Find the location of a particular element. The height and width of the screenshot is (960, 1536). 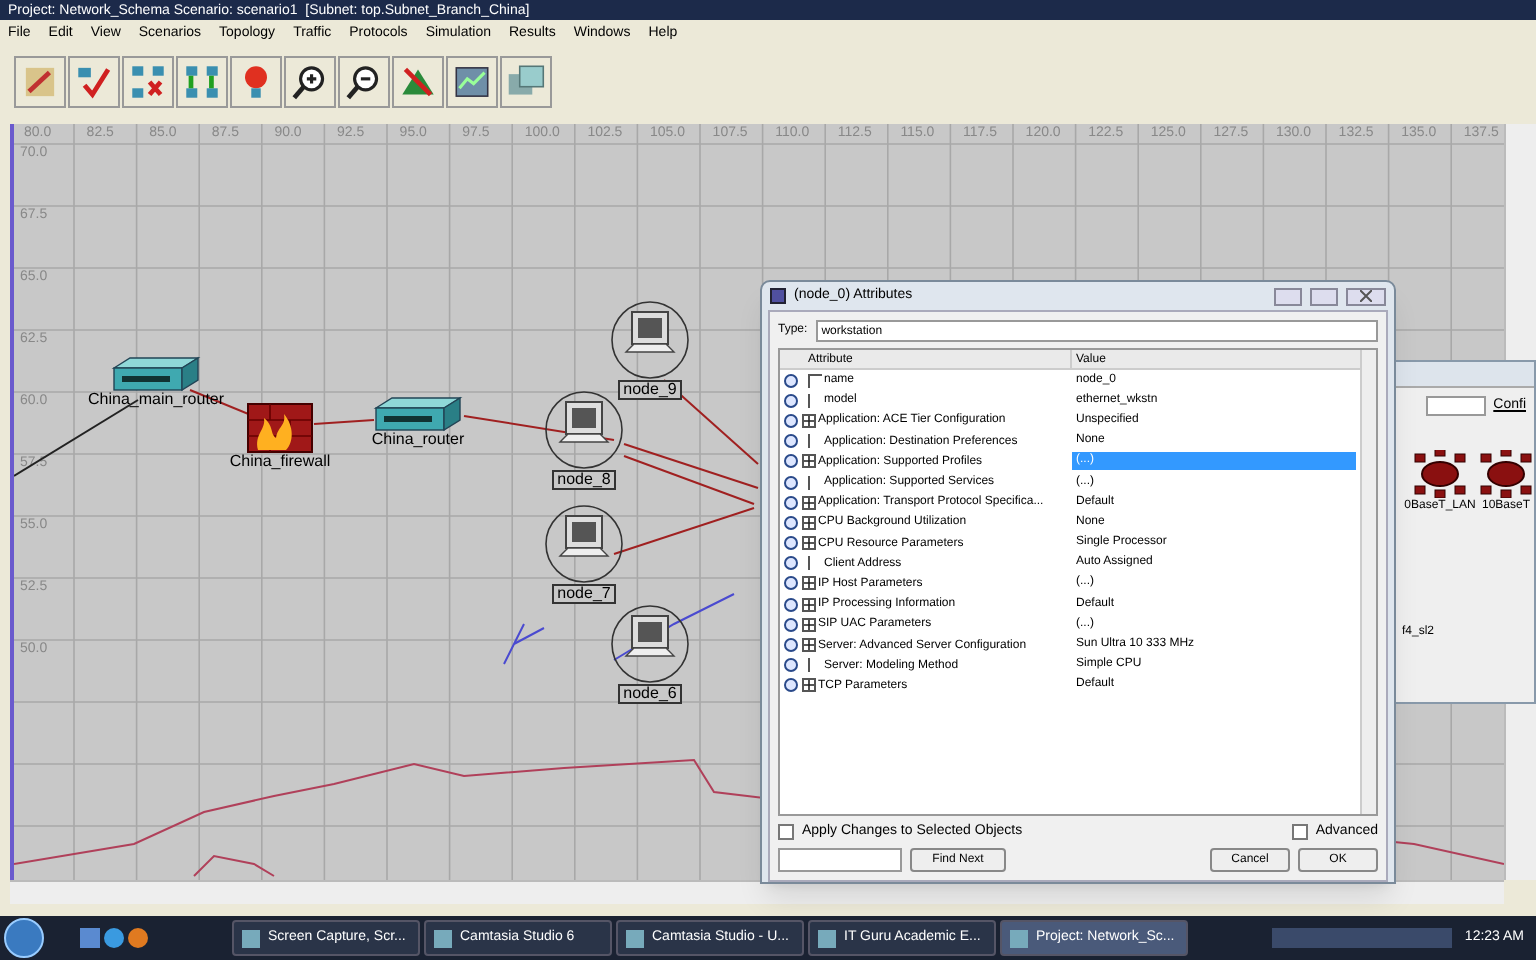

node-label: node_6 is located at coordinates (650, 694).